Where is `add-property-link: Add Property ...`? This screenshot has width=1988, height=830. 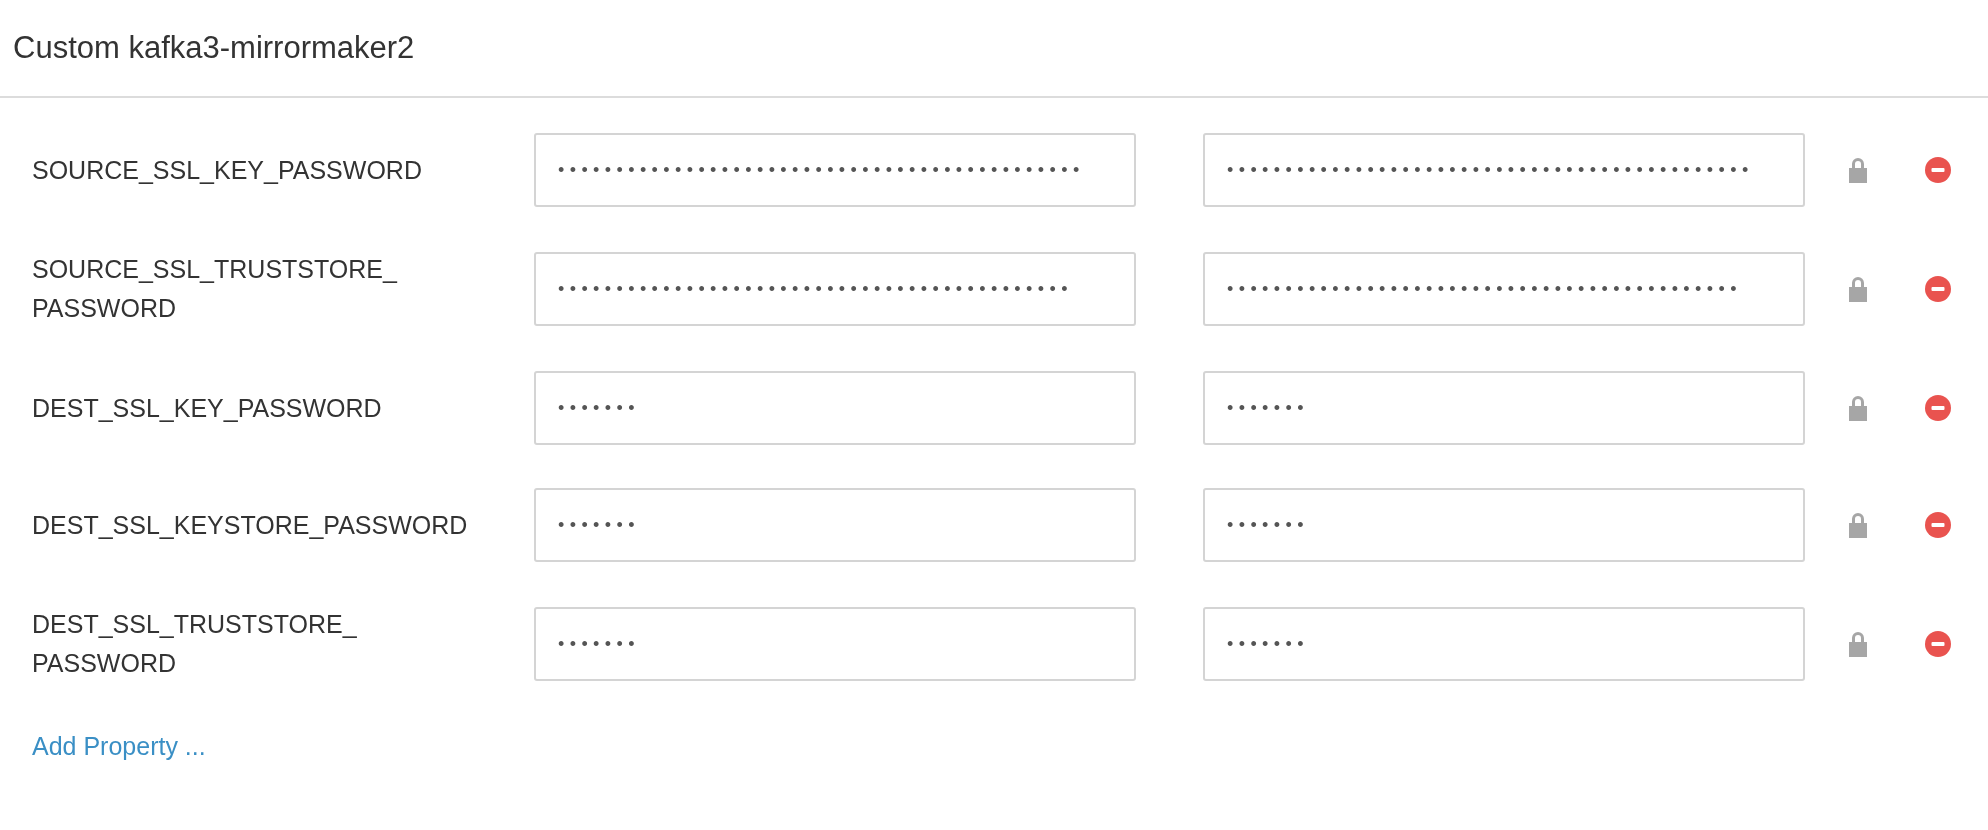 add-property-link: Add Property ... is located at coordinates (119, 746).